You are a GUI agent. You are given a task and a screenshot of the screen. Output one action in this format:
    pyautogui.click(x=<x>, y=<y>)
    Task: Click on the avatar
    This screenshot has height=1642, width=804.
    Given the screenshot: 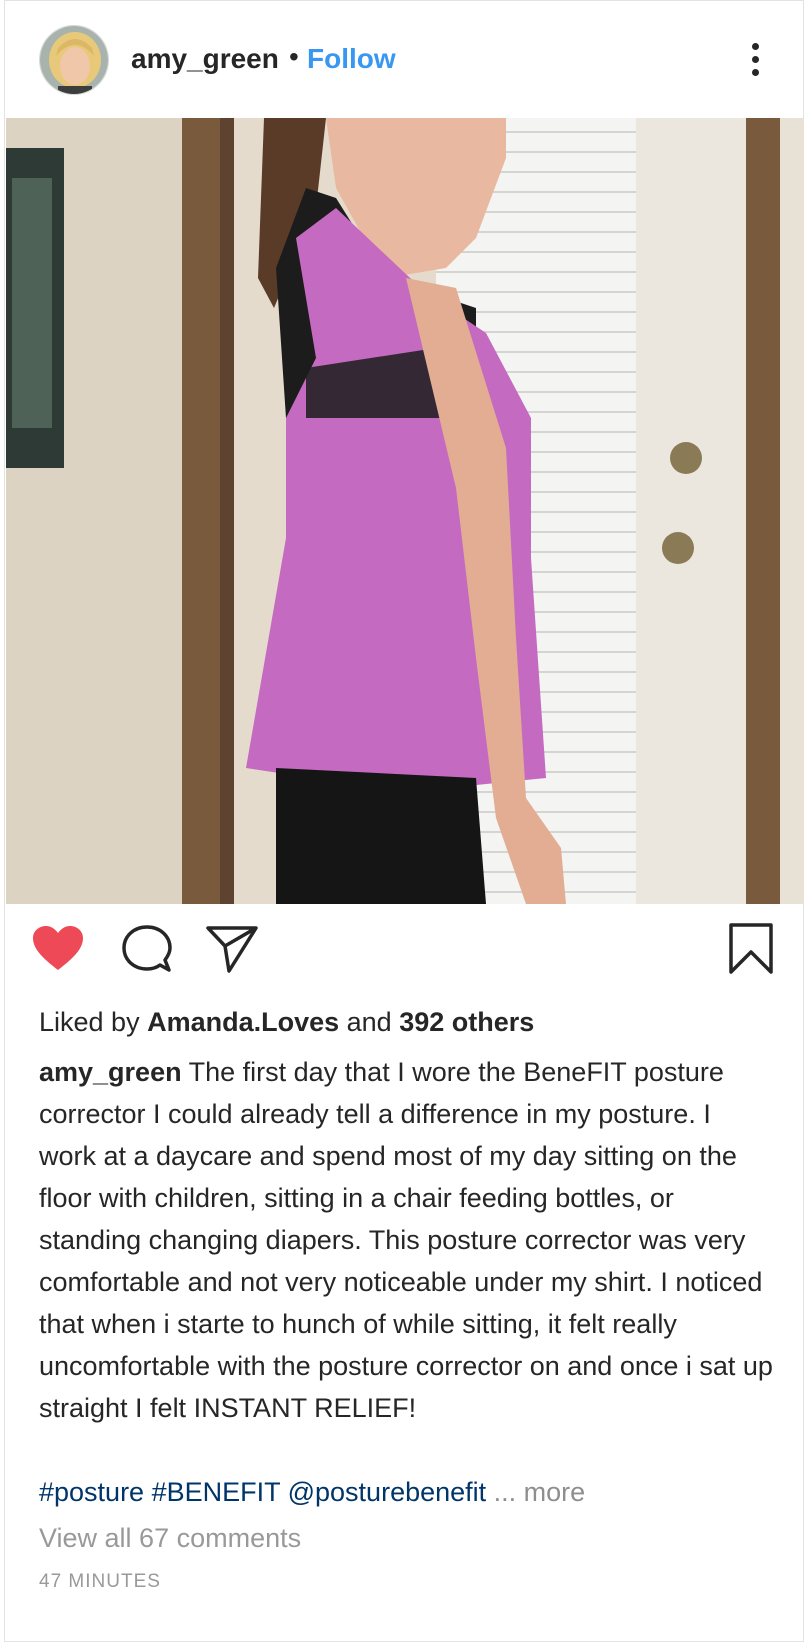 What is the action you would take?
    pyautogui.click(x=74, y=60)
    